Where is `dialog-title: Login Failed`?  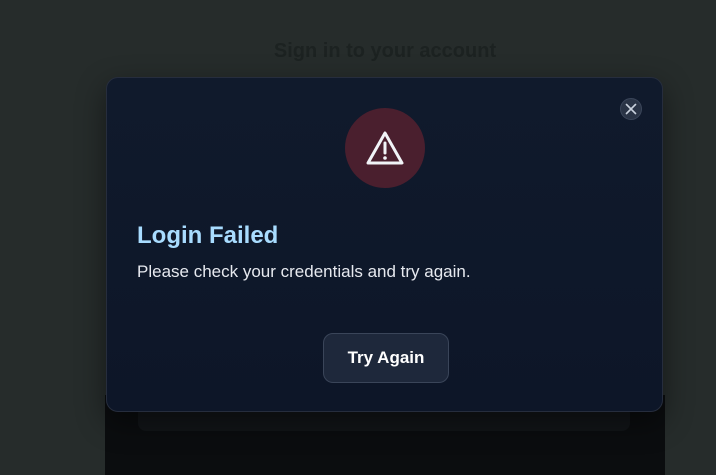 dialog-title: Login Failed is located at coordinates (208, 235).